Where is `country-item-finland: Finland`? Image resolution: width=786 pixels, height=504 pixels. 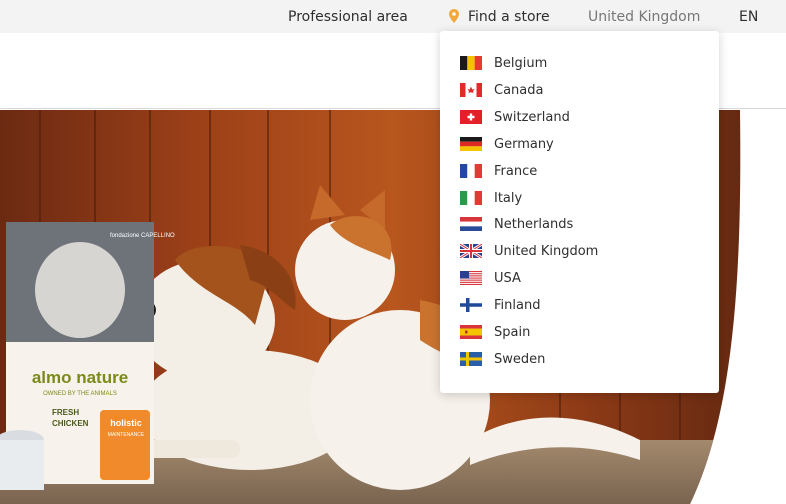 country-item-finland: Finland is located at coordinates (580, 305).